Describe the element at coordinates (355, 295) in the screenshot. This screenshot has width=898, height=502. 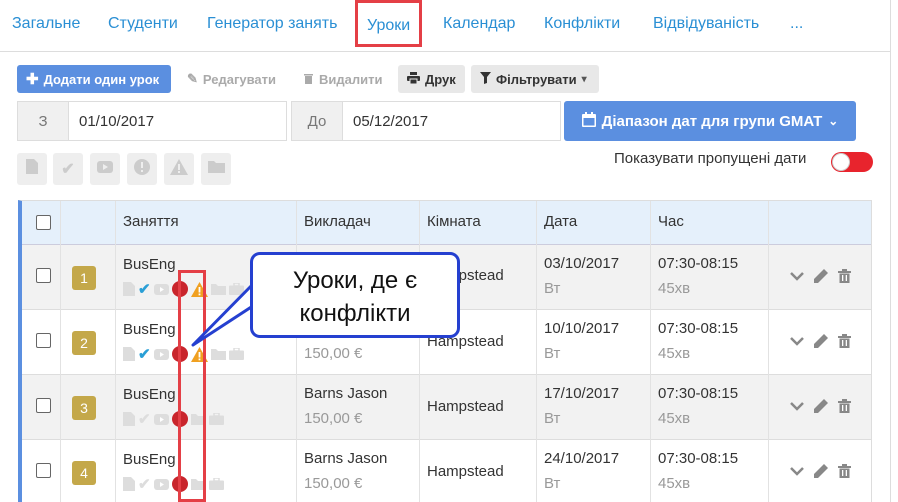
I see `conflict-callout: Уроки, де є конфлікти` at that location.